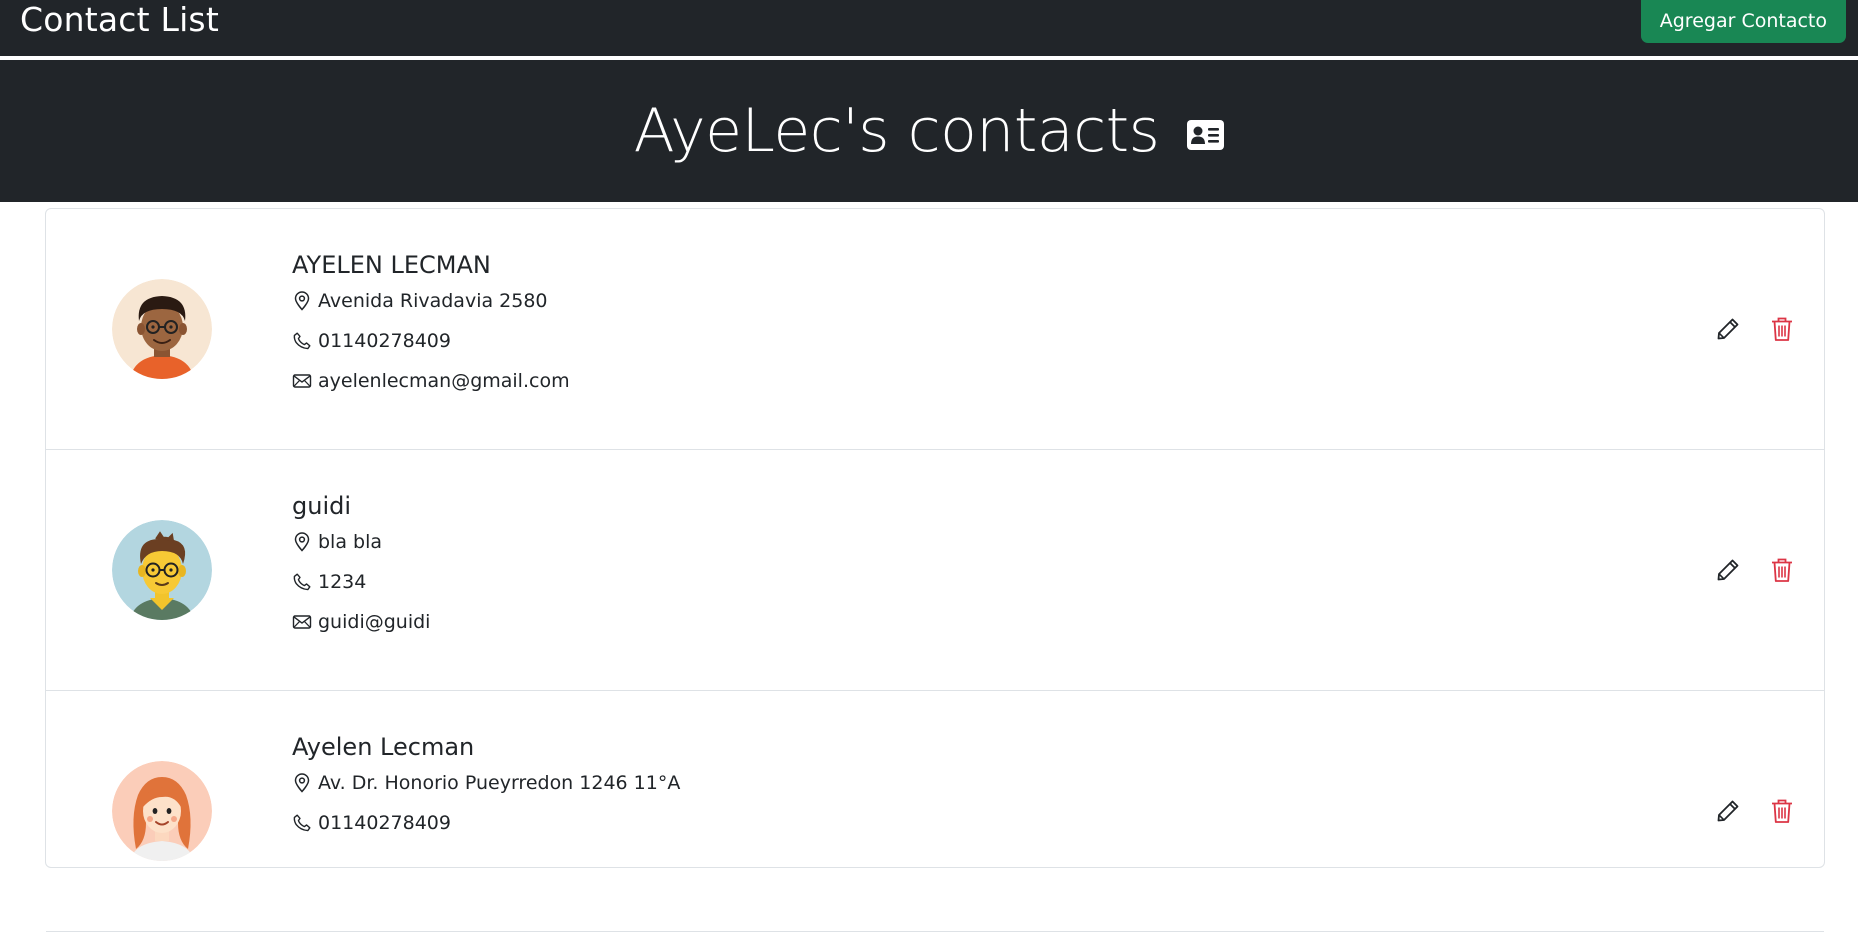  I want to click on navbar-brand: Contact List, so click(119, 22).